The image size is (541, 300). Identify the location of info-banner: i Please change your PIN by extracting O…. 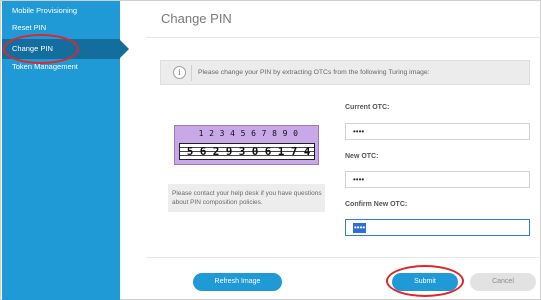
(345, 72).